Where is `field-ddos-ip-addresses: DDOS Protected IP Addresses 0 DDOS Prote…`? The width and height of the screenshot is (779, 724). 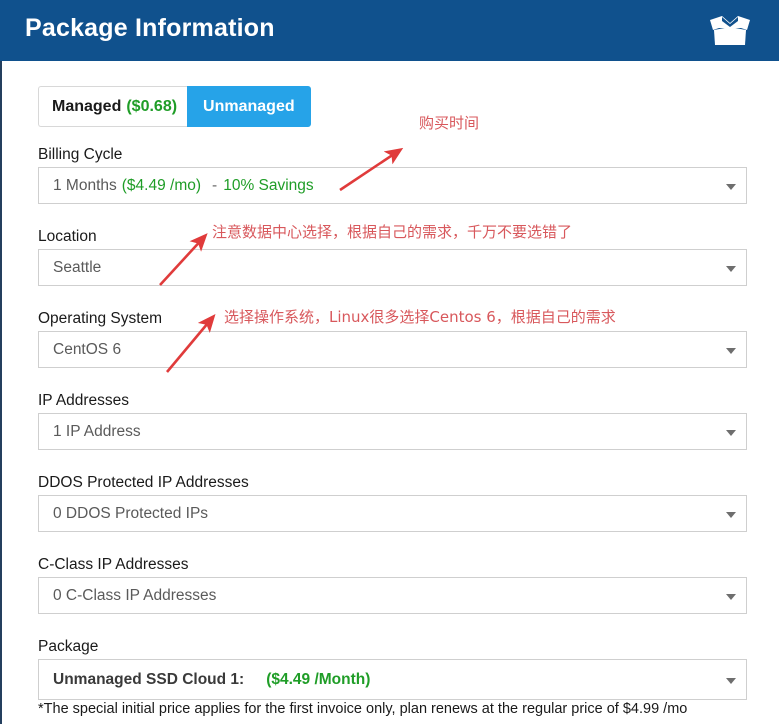 field-ddos-ip-addresses: DDOS Protected IP Addresses 0 DDOS Prote… is located at coordinates (392, 502).